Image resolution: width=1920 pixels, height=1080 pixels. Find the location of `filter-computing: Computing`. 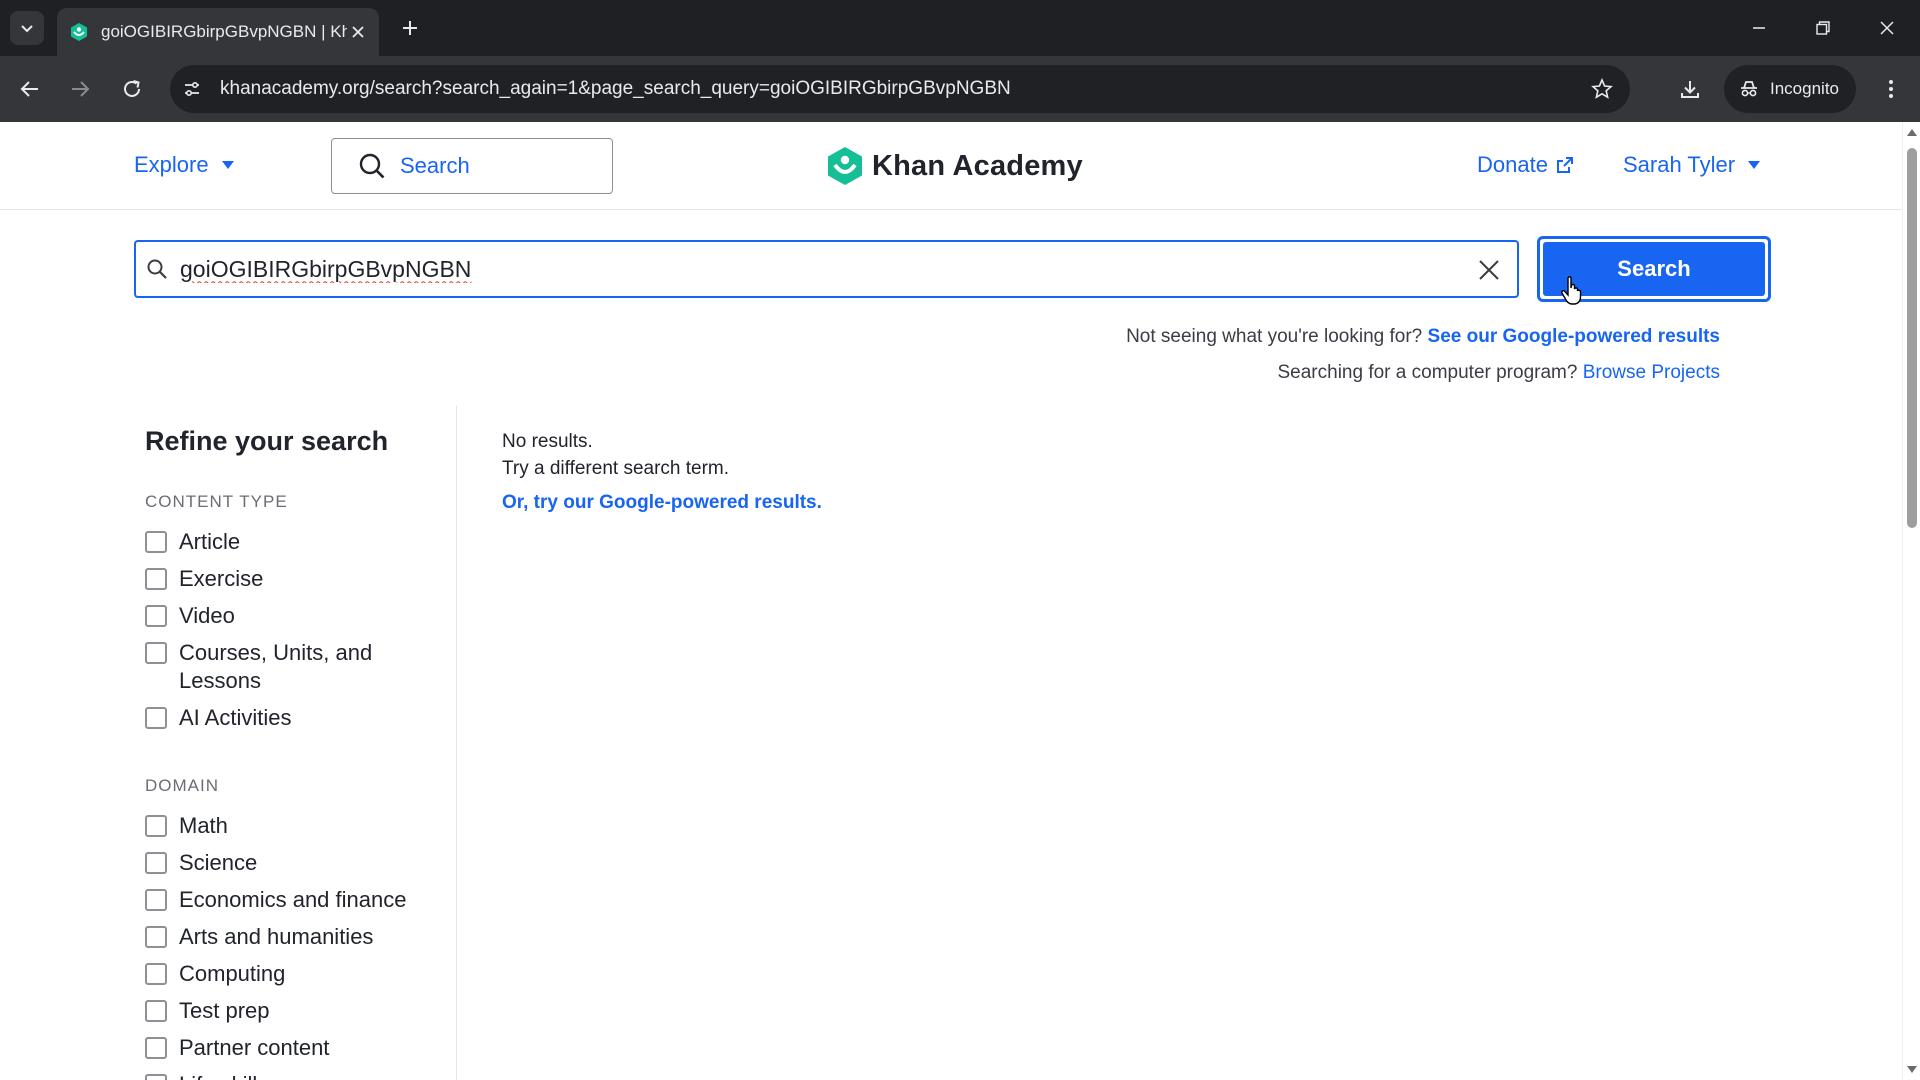

filter-computing: Computing is located at coordinates (215, 974).